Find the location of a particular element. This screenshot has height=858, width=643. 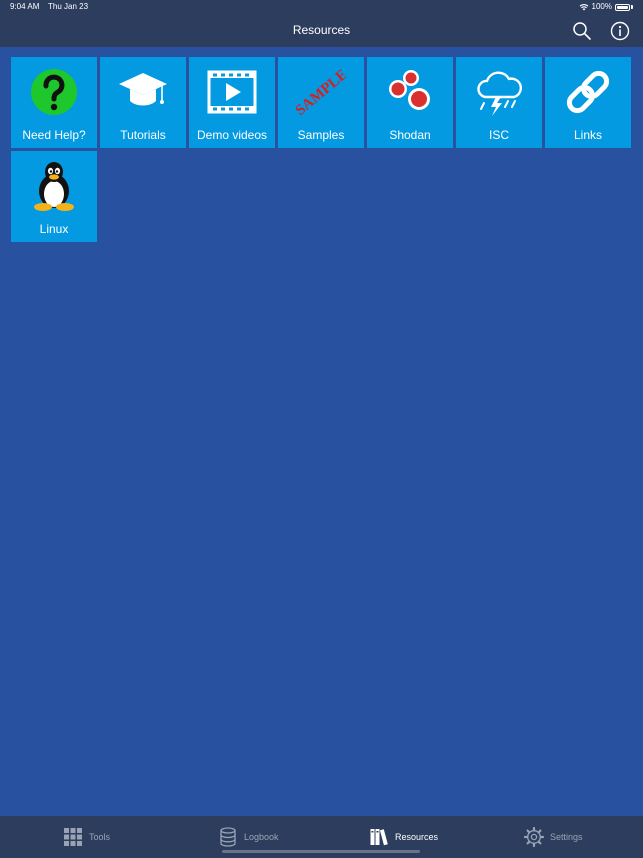

grid-icon is located at coordinates (73, 837).